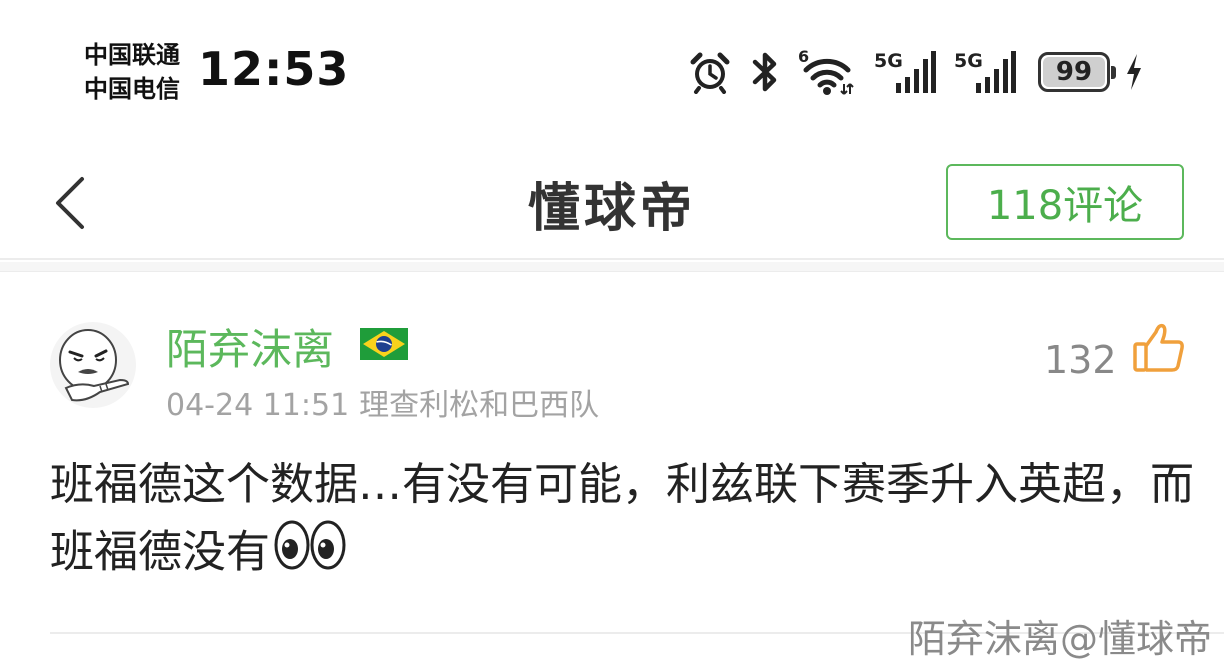 Image resolution: width=1224 pixels, height=666 pixels. I want to click on thumbs-up-icon, so click(1159, 349).